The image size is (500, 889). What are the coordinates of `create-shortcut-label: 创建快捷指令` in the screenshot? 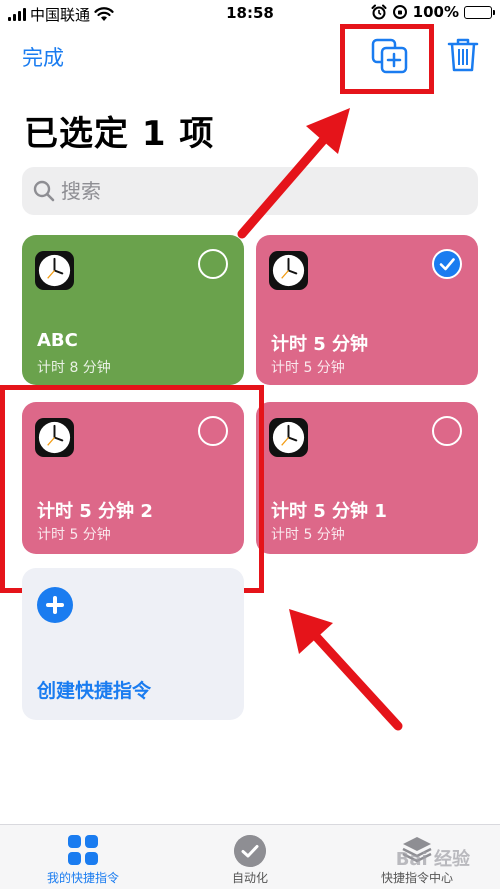 It's located at (94, 691).